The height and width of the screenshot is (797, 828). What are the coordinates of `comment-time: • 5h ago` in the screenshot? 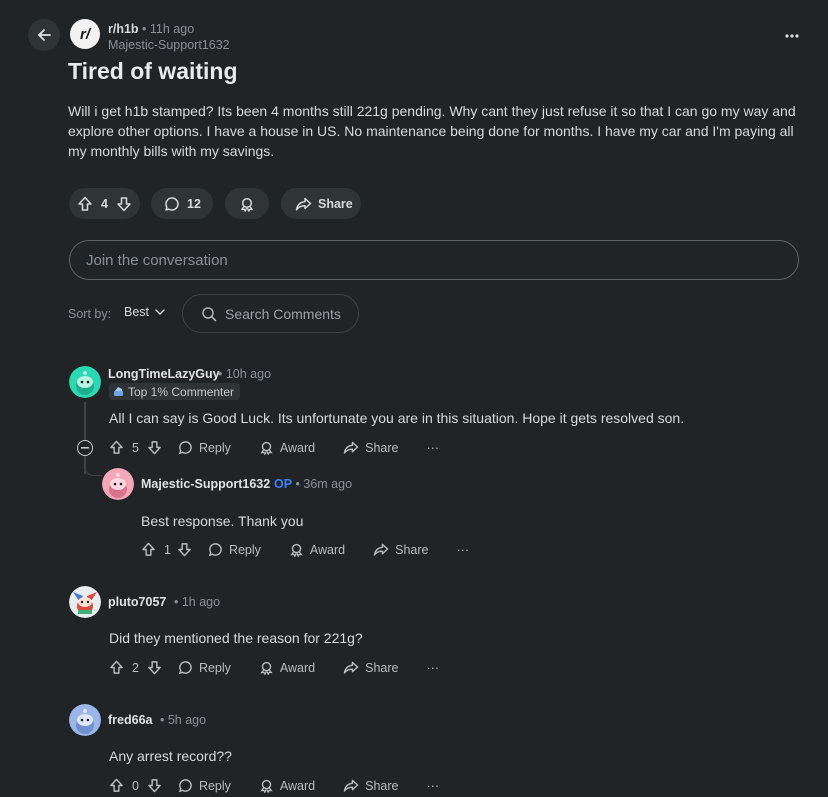 It's located at (183, 720).